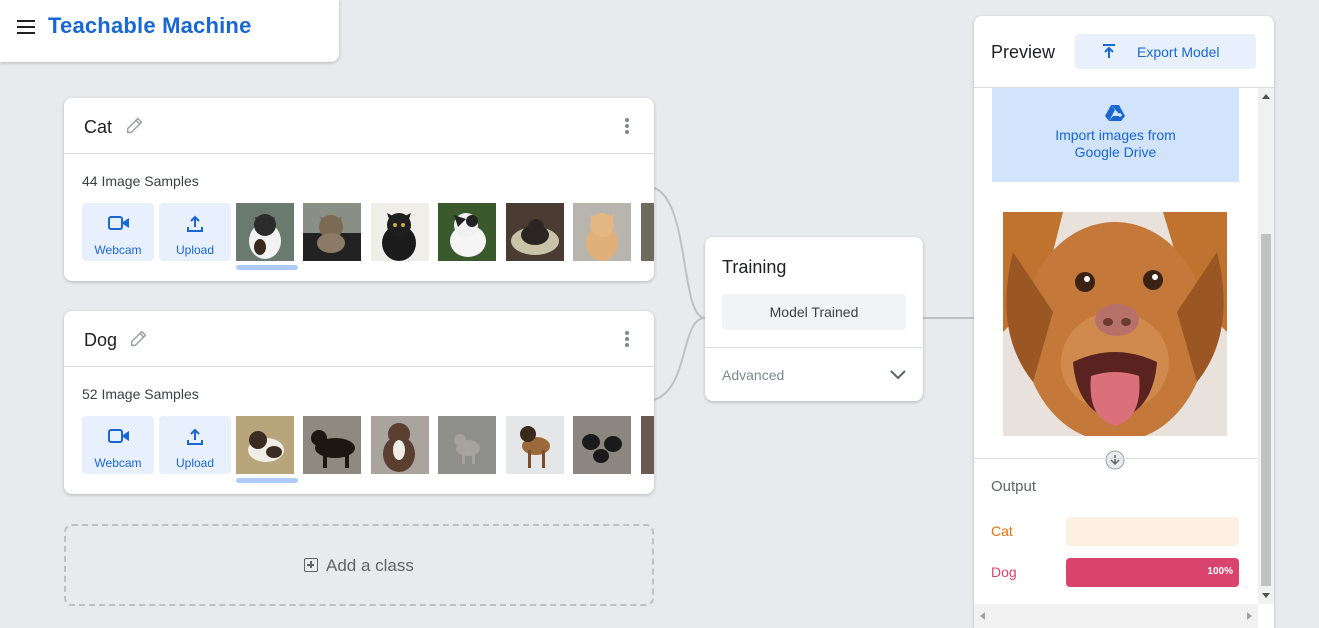 The width and height of the screenshot is (1319, 628). What do you see at coordinates (359, 126) in the screenshot?
I see `class-card-header: Cat` at bounding box center [359, 126].